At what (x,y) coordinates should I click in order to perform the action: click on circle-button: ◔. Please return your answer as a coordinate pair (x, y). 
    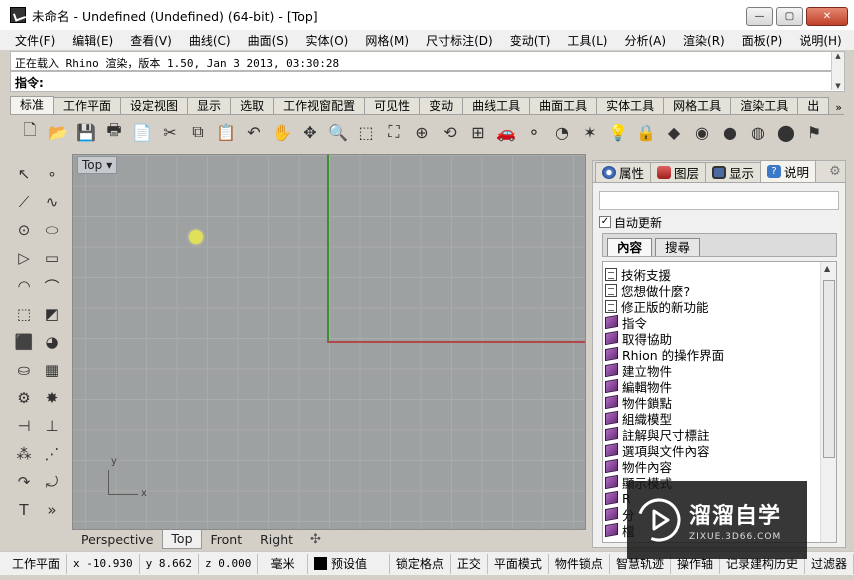
    Looking at the image, I should click on (562, 132).